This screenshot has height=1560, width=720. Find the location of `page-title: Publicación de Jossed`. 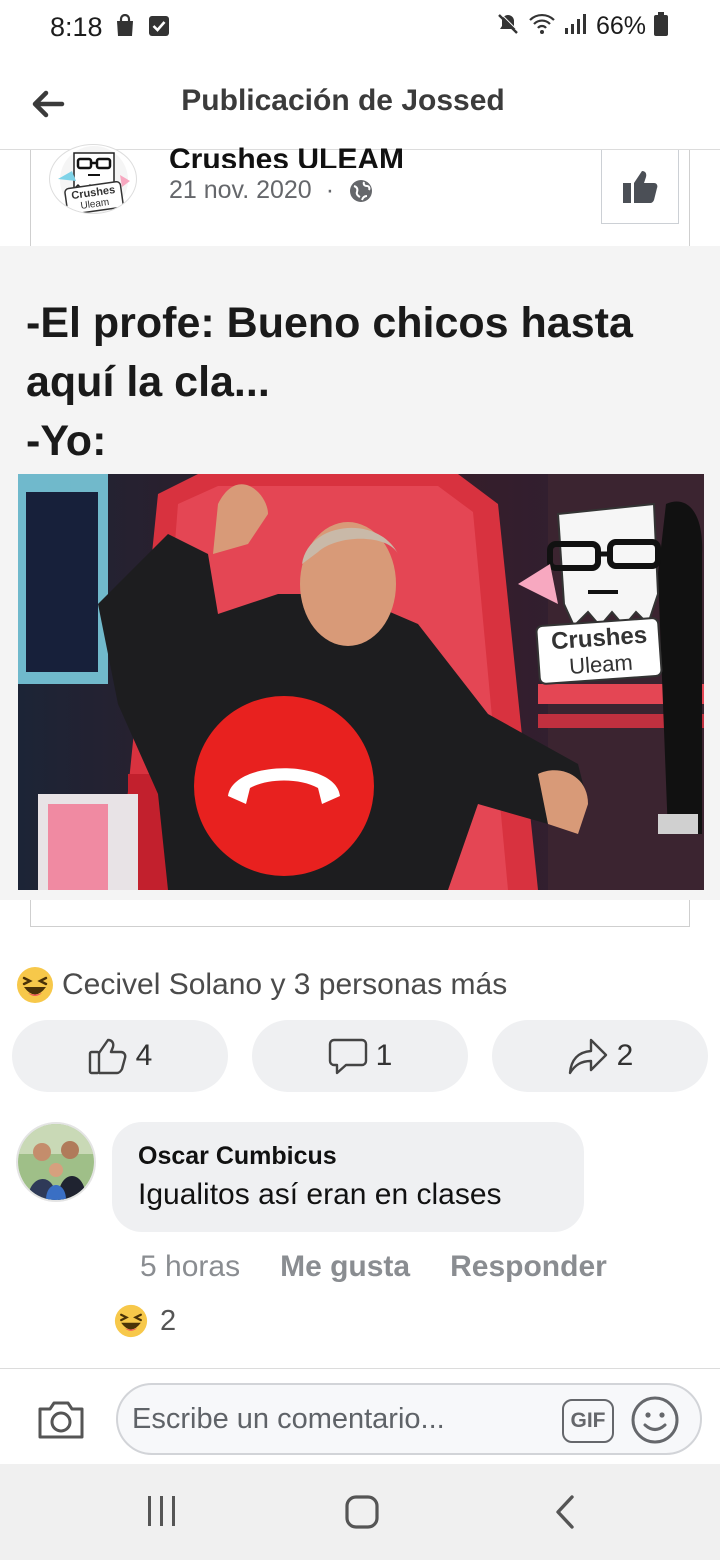

page-title: Publicación de Jossed is located at coordinates (343, 100).